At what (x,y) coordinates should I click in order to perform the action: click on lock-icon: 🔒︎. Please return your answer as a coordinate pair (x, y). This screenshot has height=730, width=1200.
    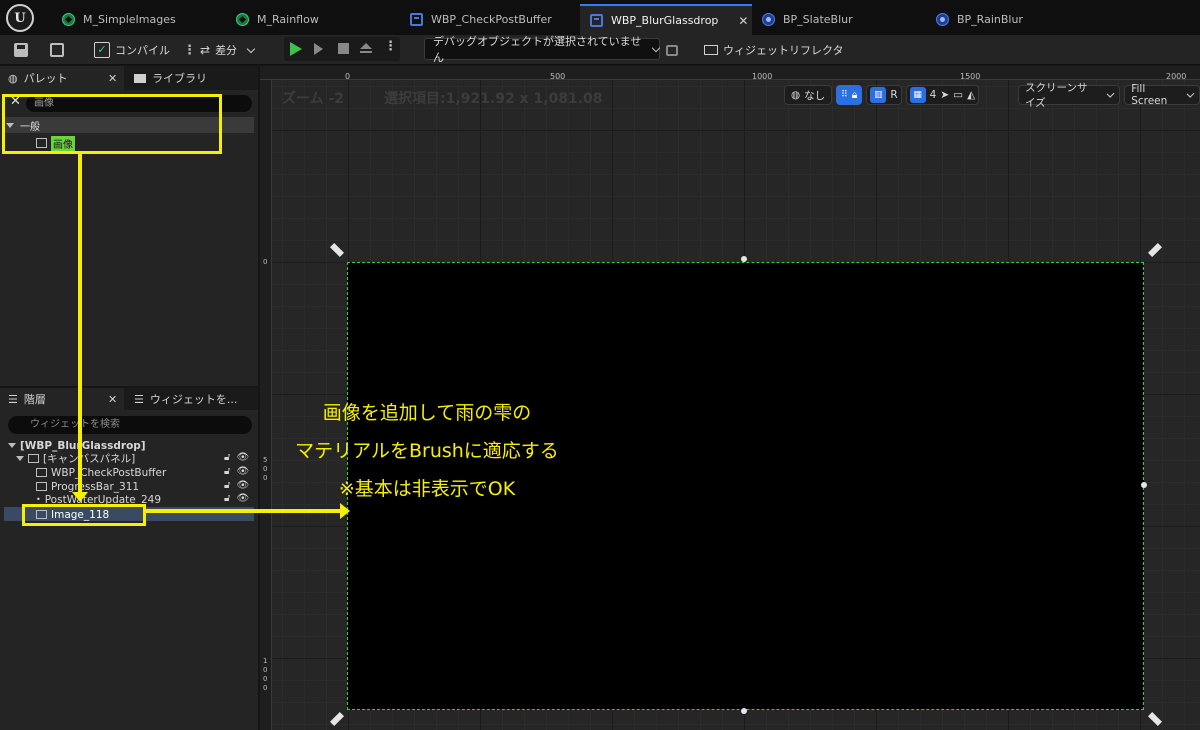
    Looking at the image, I should click on (854, 94).